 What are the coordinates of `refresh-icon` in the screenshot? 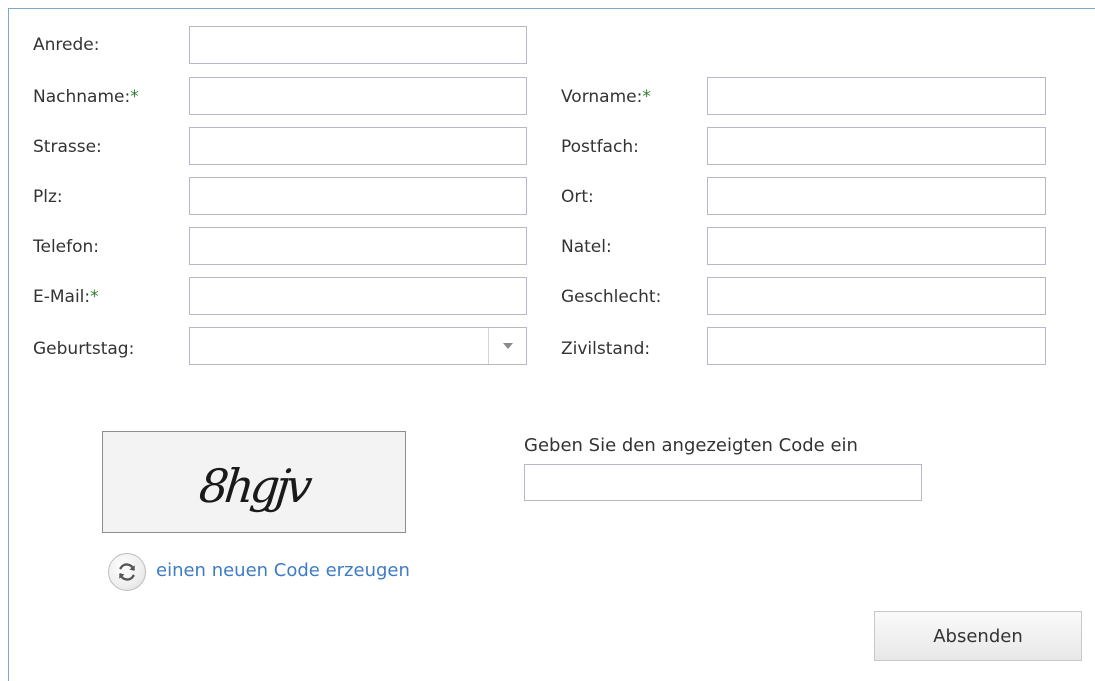 It's located at (127, 572).